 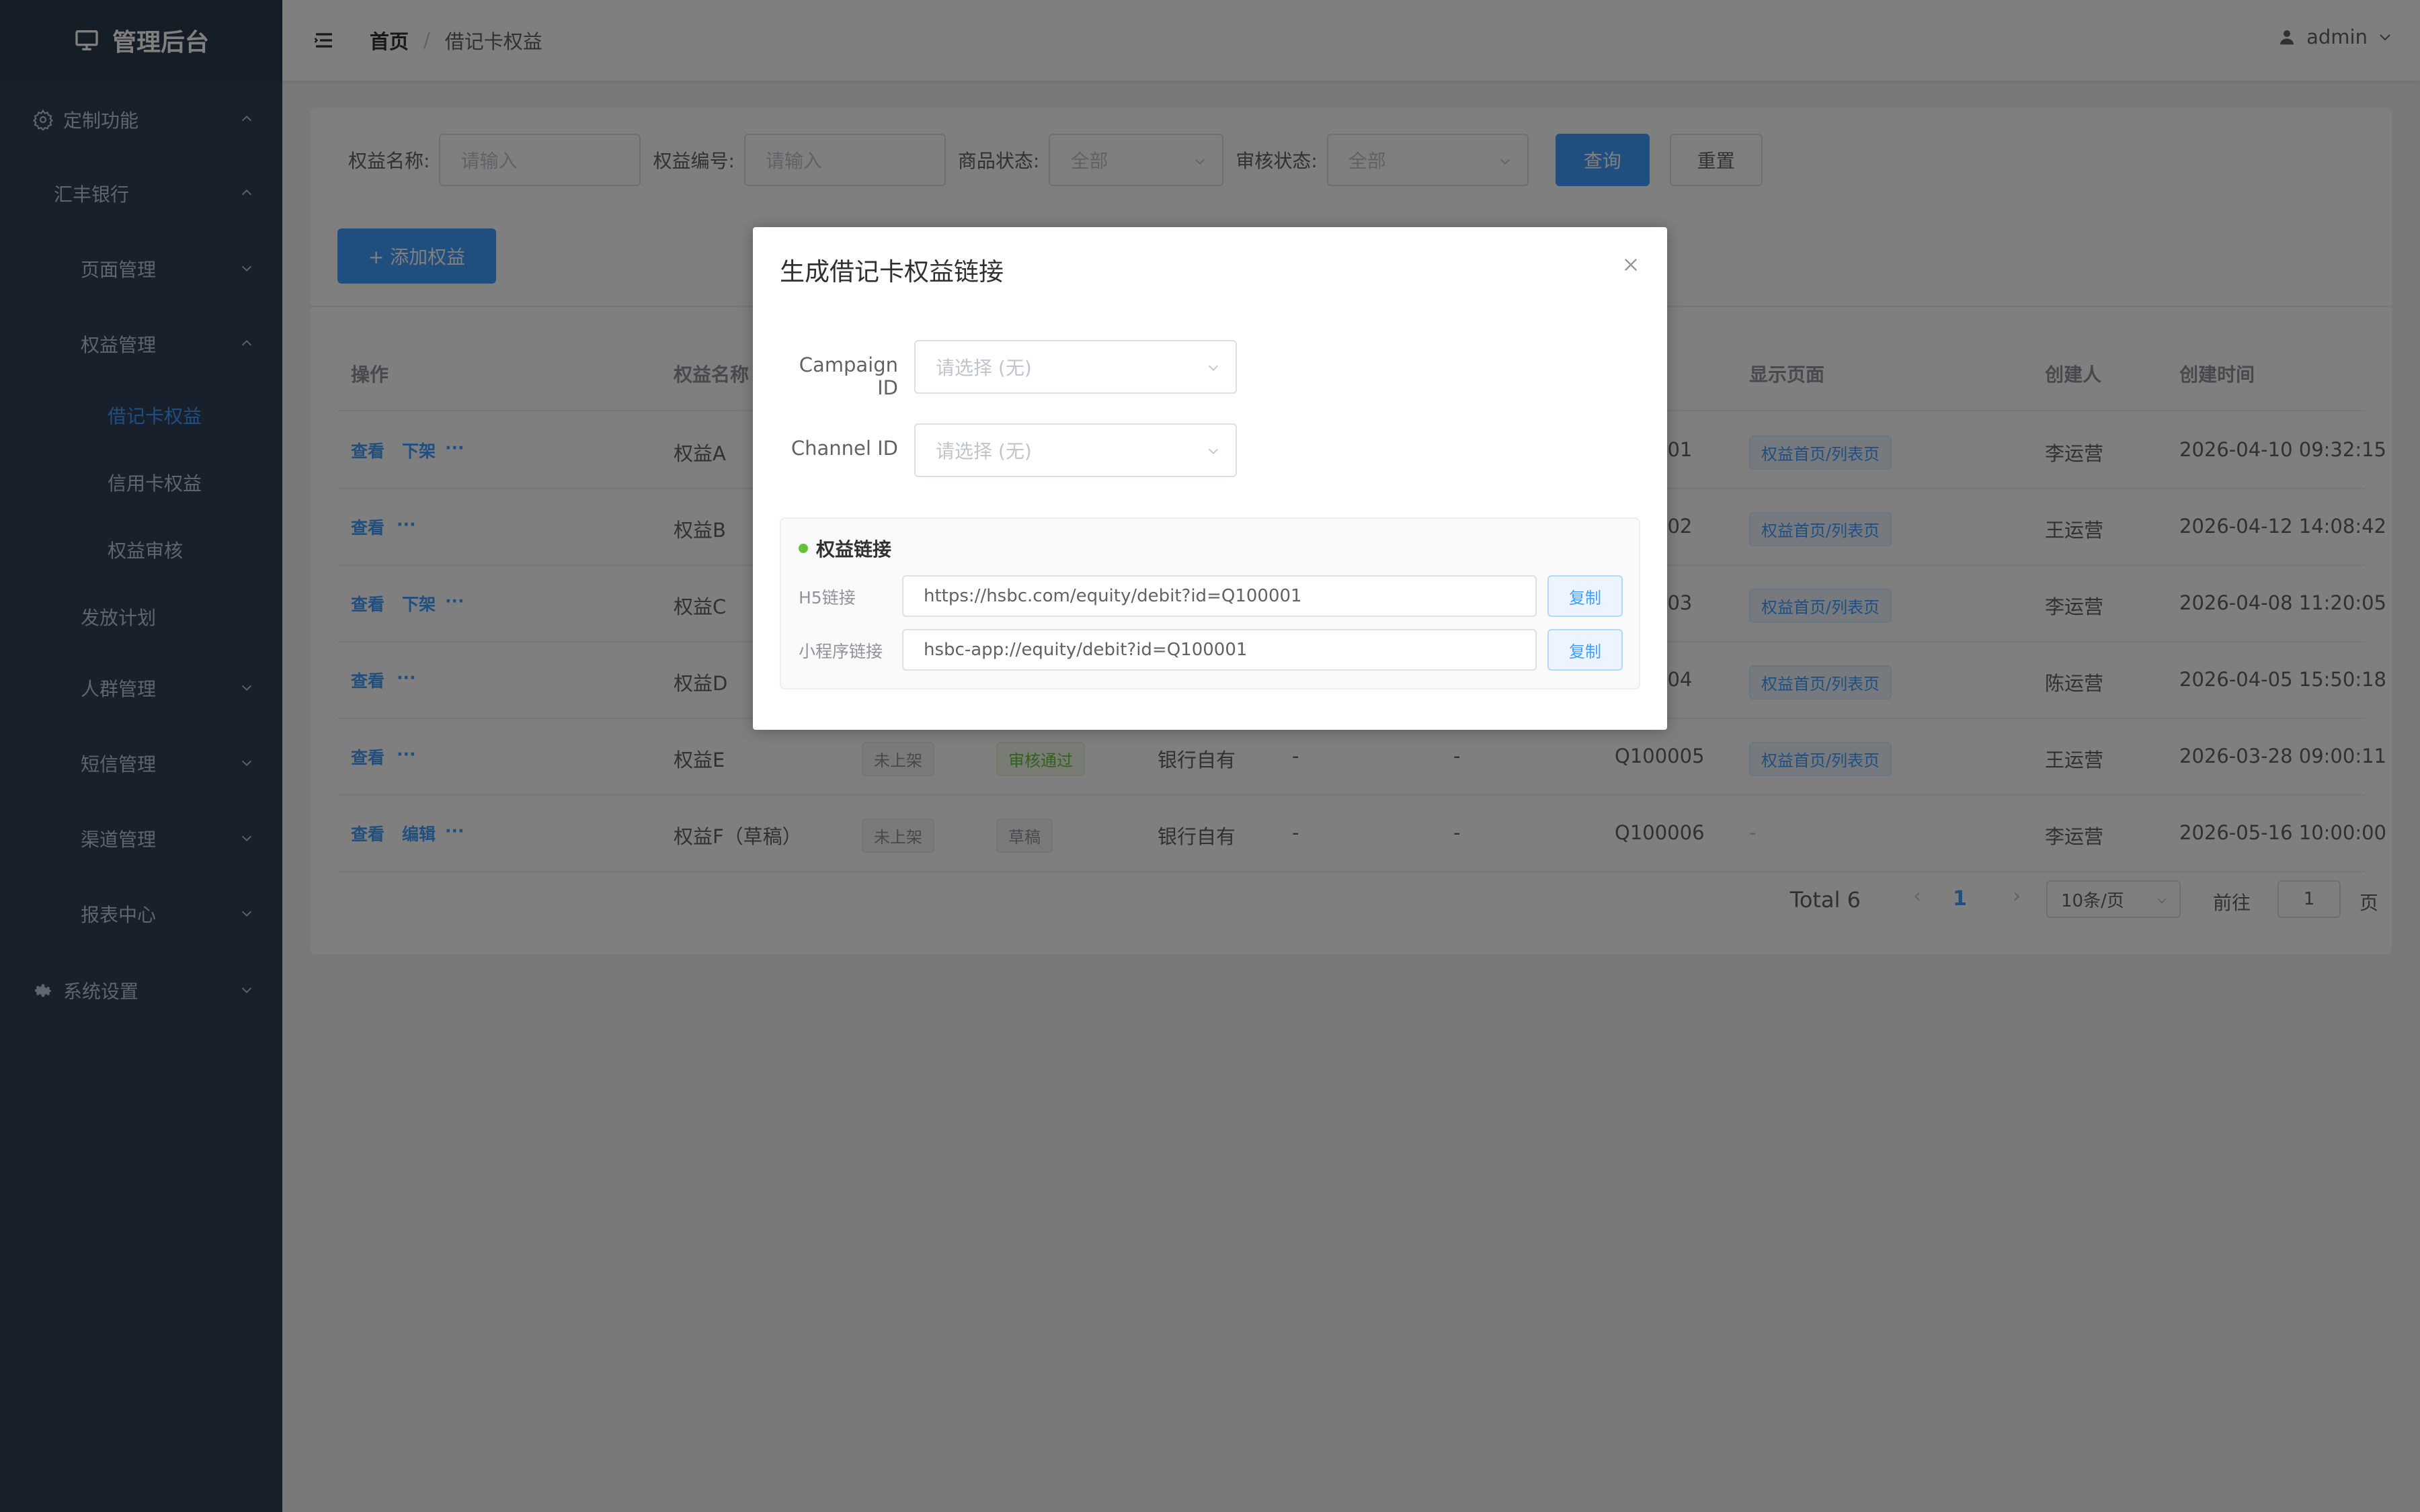 What do you see at coordinates (1075, 367) in the screenshot?
I see `campaign-id-select: 请选择 (无)` at bounding box center [1075, 367].